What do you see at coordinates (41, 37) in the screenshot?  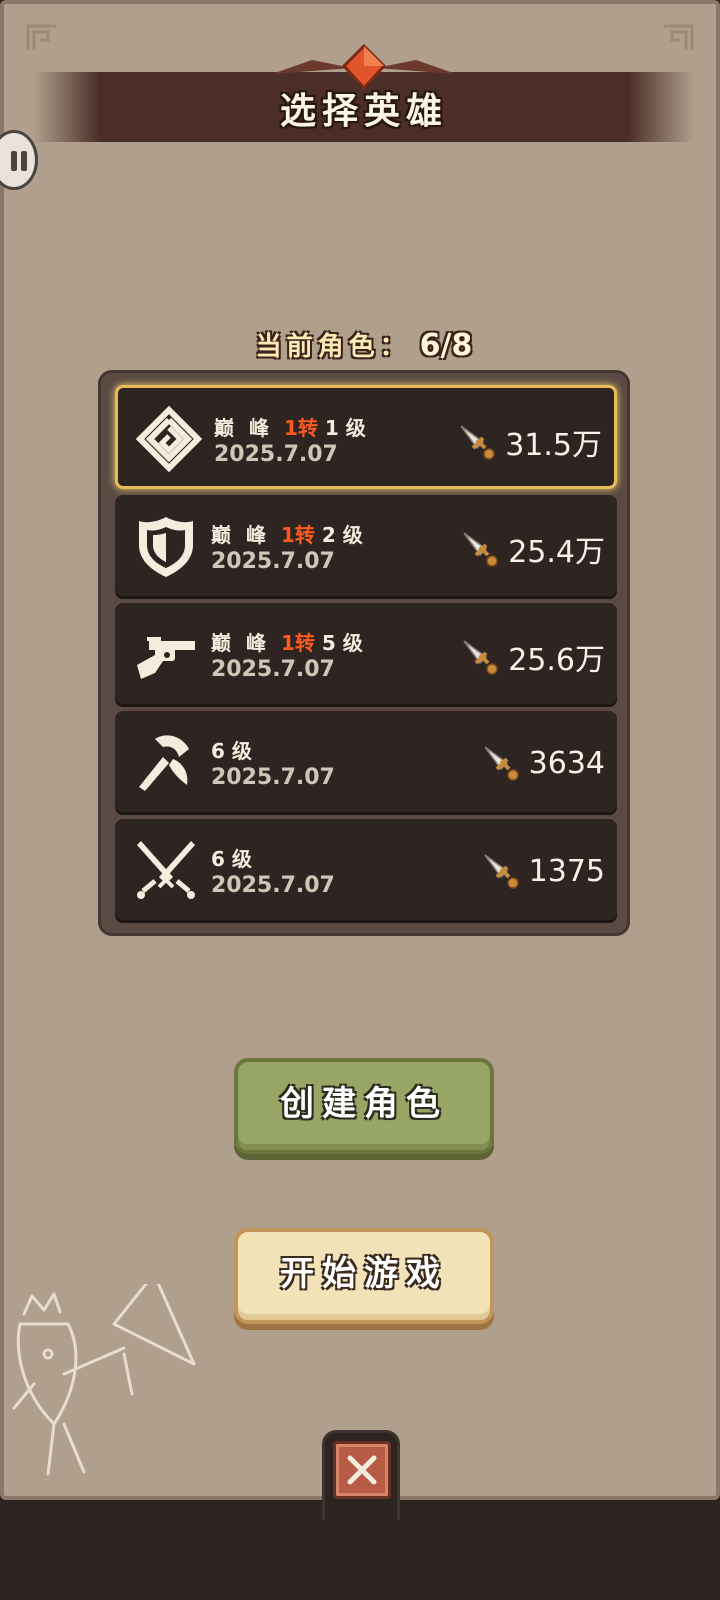 I see `corner-ornament-left` at bounding box center [41, 37].